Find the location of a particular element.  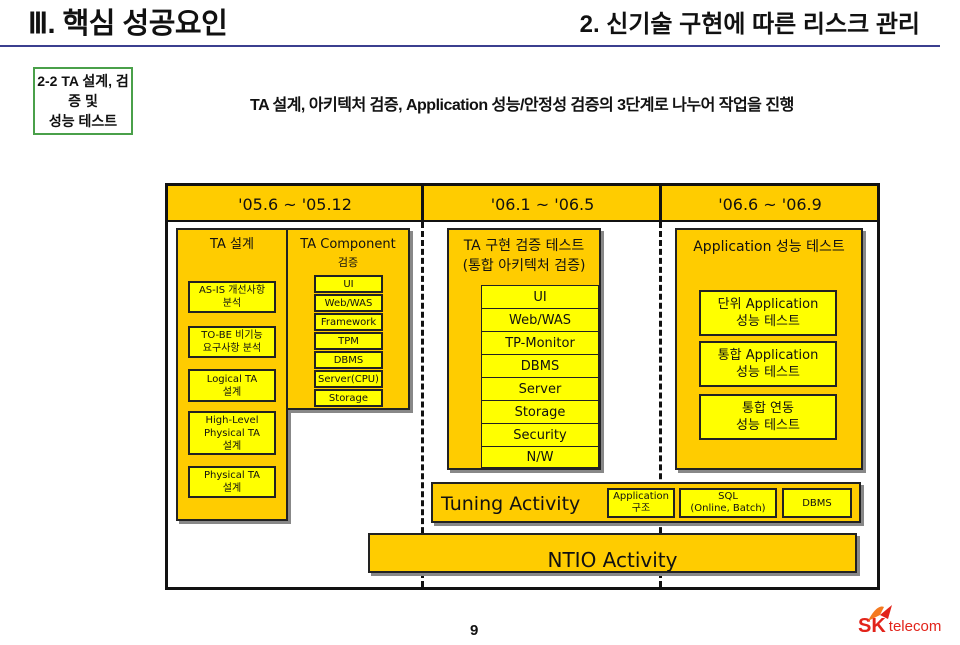

tuning-item: SQL (Online, Batch) is located at coordinates (728, 503).